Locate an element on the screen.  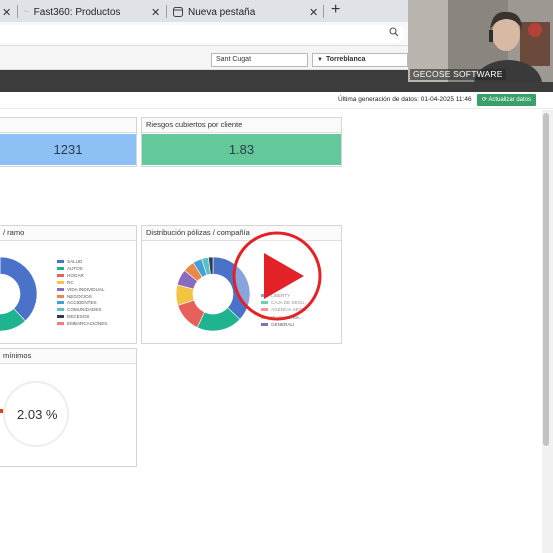
refresh-icon: ⟳ is located at coordinates (484, 100).